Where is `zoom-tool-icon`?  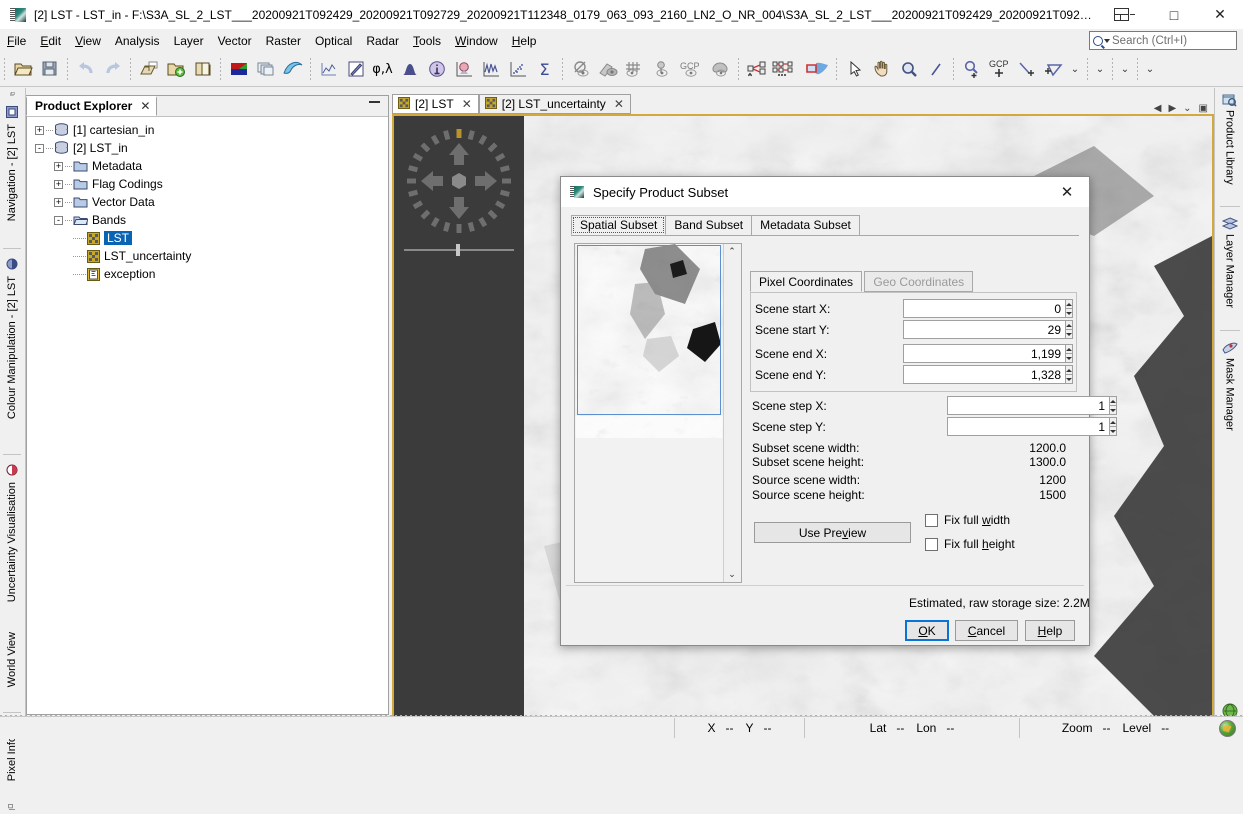
zoom-tool-icon is located at coordinates (908, 69).